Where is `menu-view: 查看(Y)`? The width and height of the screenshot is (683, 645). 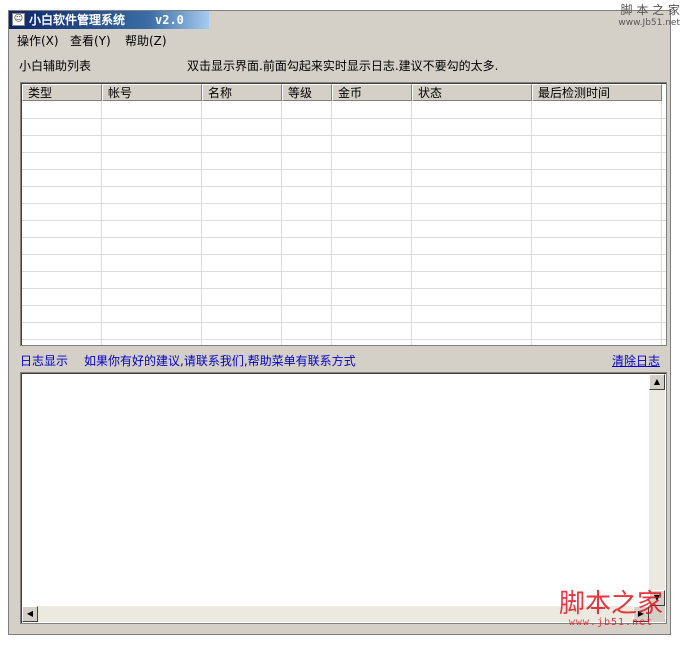 menu-view: 查看(Y) is located at coordinates (90, 40).